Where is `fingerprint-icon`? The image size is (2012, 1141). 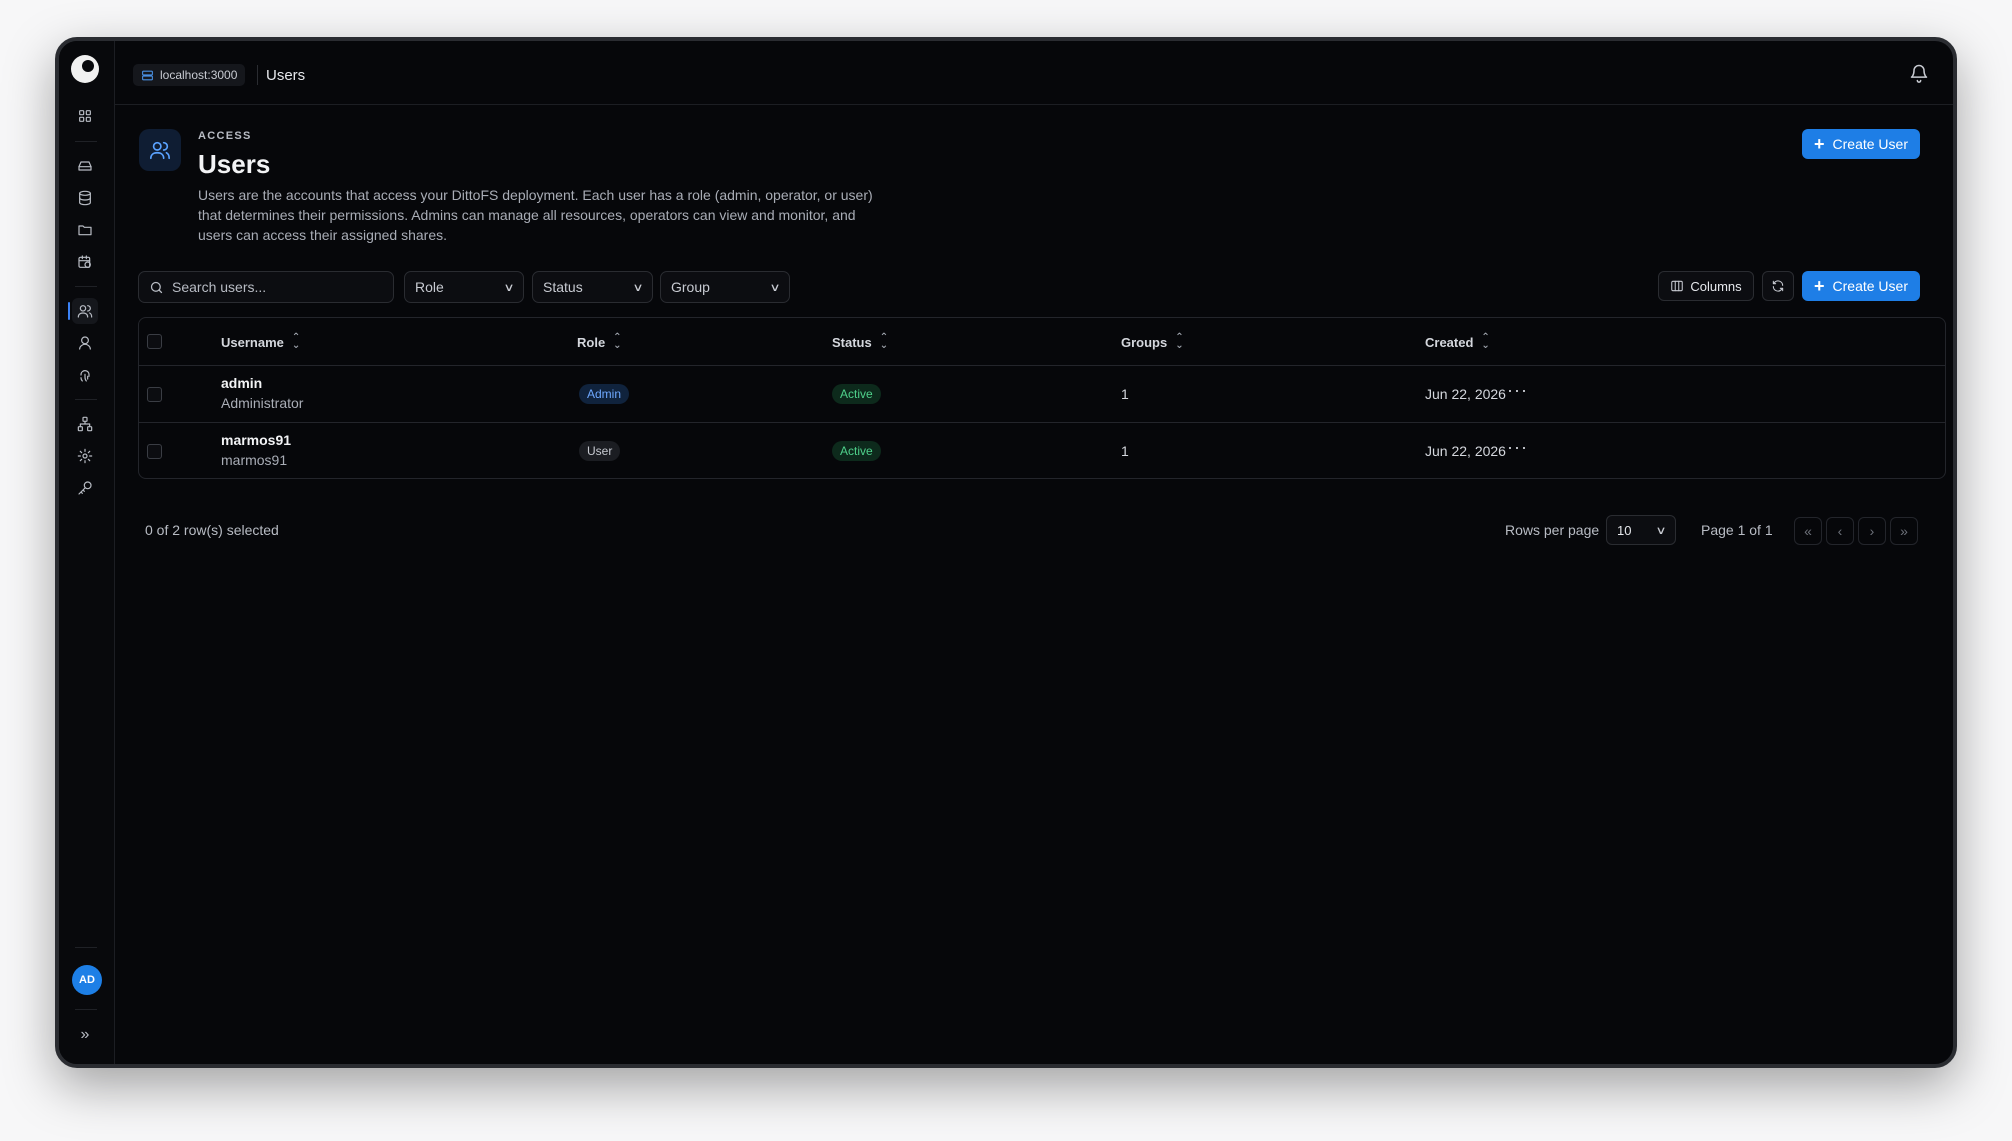
fingerprint-icon is located at coordinates (85, 375).